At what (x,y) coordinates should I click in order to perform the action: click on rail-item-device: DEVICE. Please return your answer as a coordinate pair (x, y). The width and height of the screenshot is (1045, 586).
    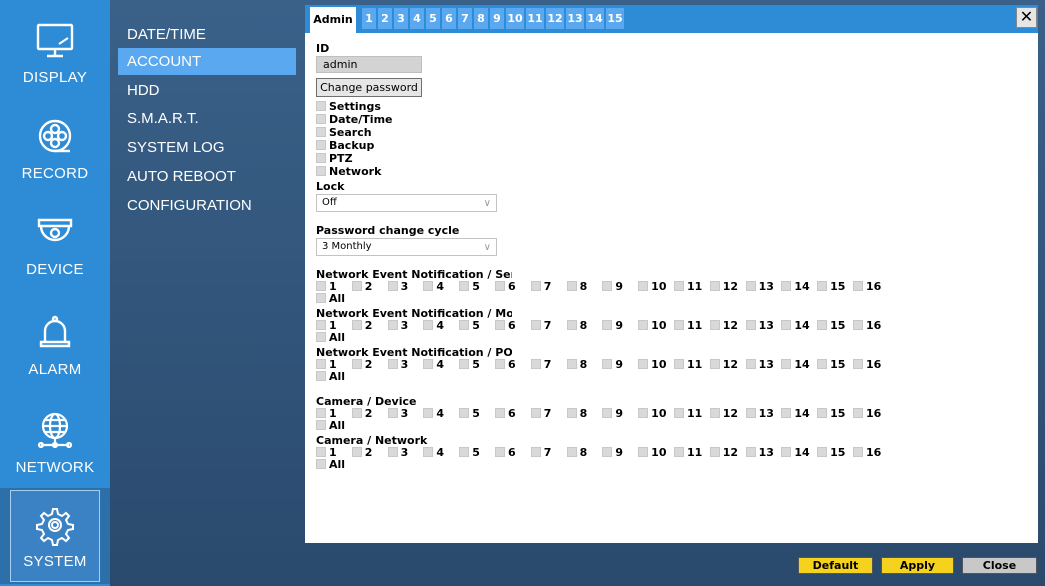
    Looking at the image, I should click on (55, 244).